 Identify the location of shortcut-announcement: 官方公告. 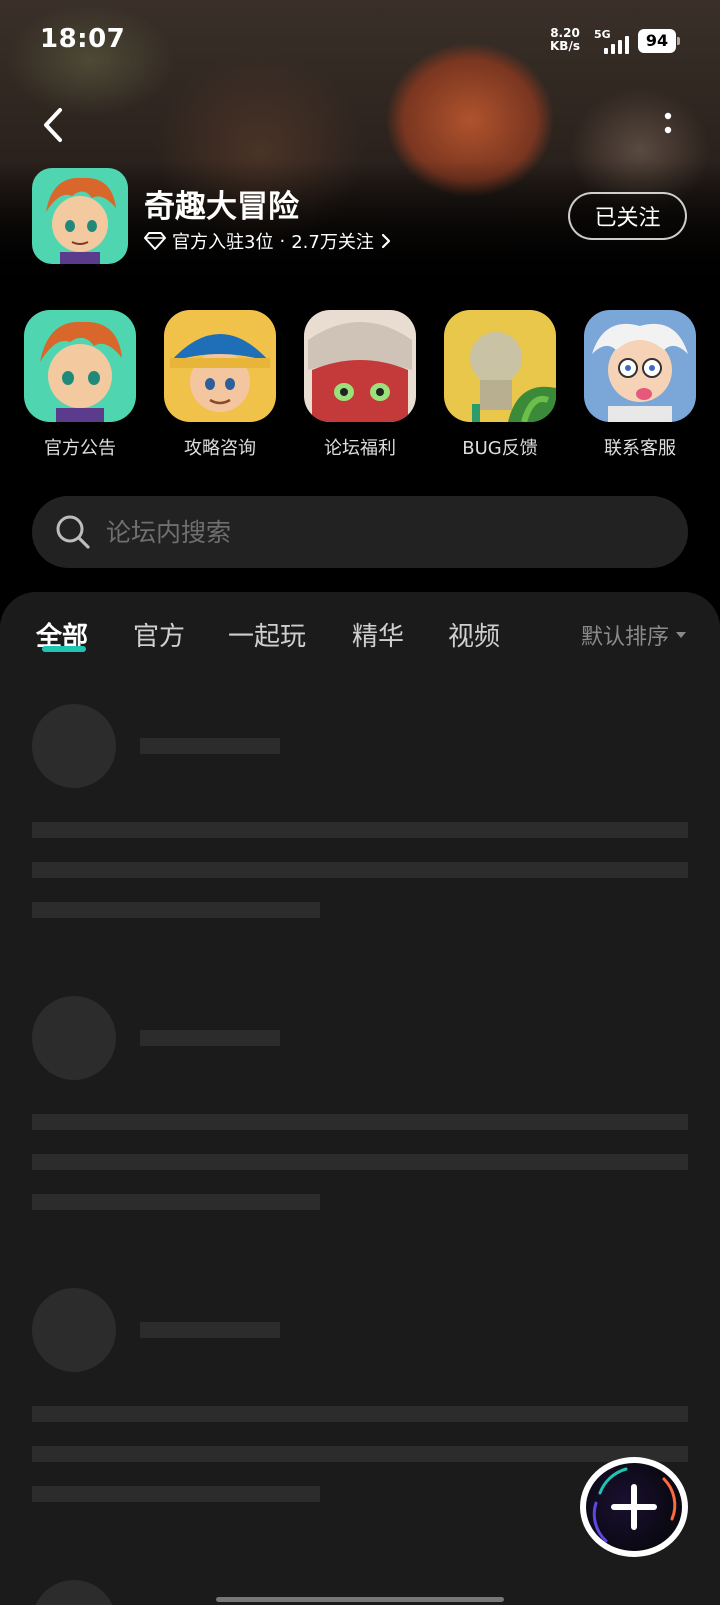
(80, 385).